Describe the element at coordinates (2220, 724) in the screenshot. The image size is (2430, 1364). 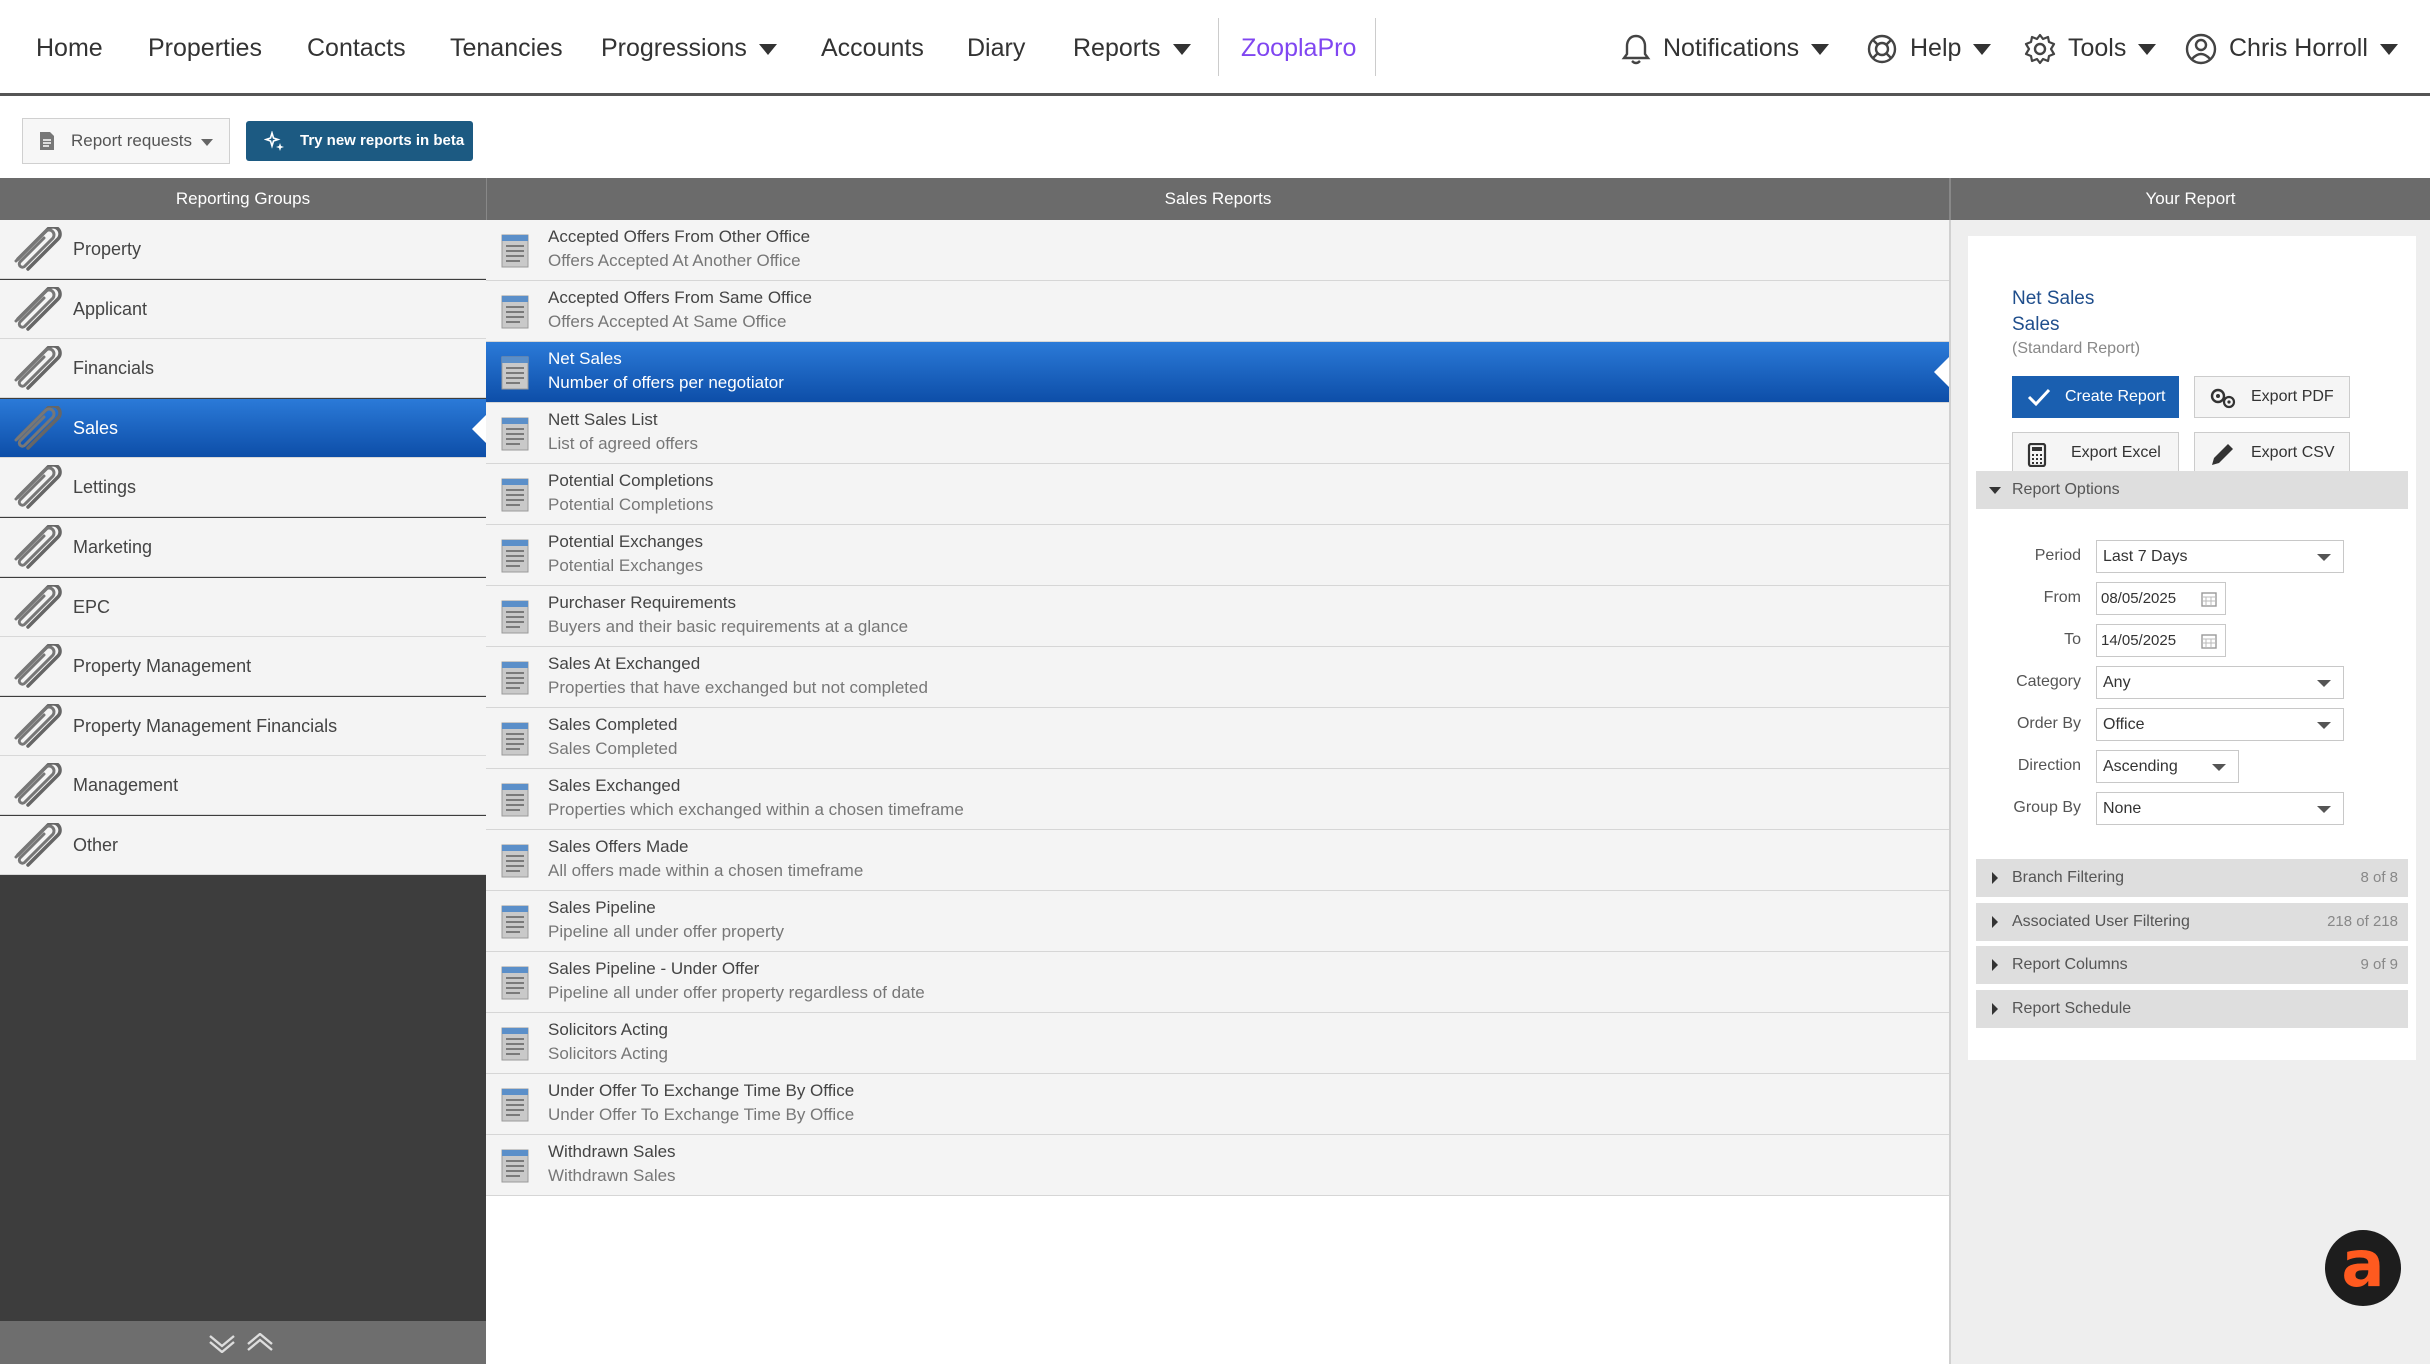
I see `order-by-select: Office` at that location.